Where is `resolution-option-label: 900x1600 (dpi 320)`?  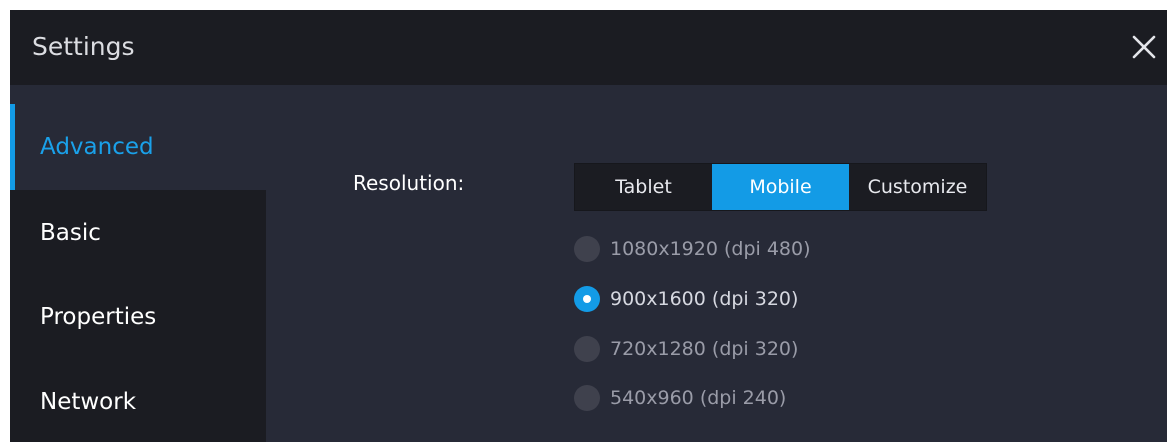
resolution-option-label: 900x1600 (dpi 320) is located at coordinates (704, 299).